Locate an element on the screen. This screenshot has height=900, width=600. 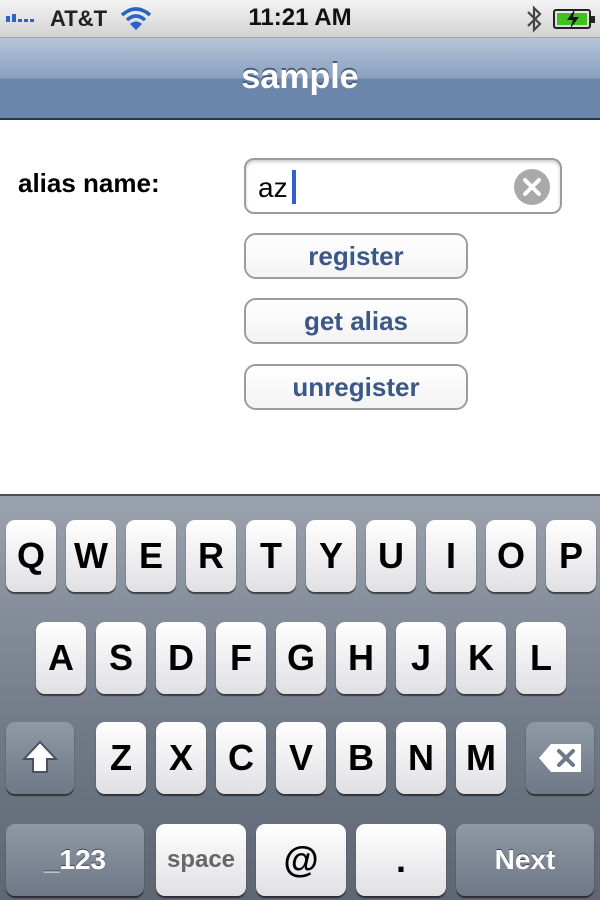
delete-key is located at coordinates (560, 758).